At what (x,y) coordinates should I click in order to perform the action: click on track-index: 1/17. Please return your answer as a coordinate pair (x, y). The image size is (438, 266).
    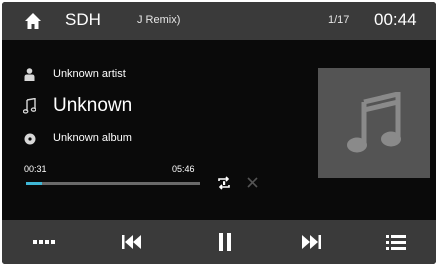
    Looking at the image, I should click on (339, 20).